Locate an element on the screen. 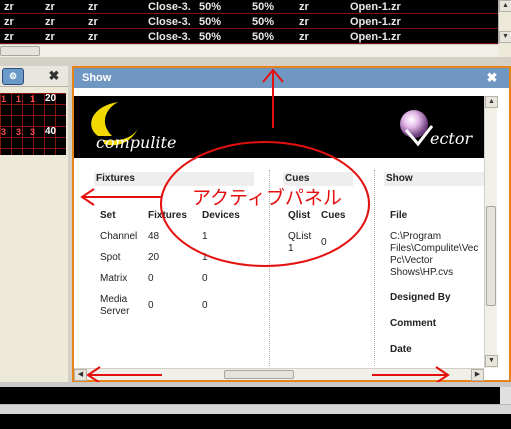 The width and height of the screenshot is (511, 429). fixture-set: Media Server is located at coordinates (114, 306).